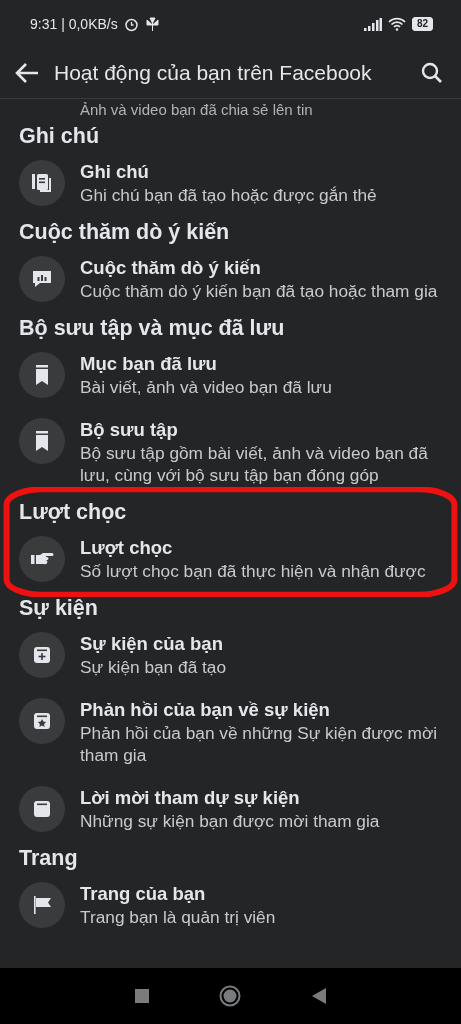 This screenshot has height=1024, width=461. Describe the element at coordinates (213, 73) in the screenshot. I see `page-title: Hoạt động của bạn trên Facebook` at that location.